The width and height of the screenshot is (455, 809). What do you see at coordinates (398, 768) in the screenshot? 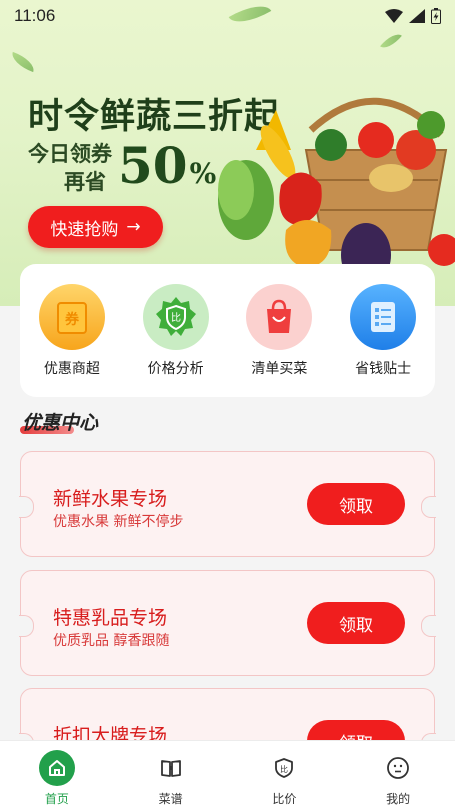
I see `profile-face-icon` at bounding box center [398, 768].